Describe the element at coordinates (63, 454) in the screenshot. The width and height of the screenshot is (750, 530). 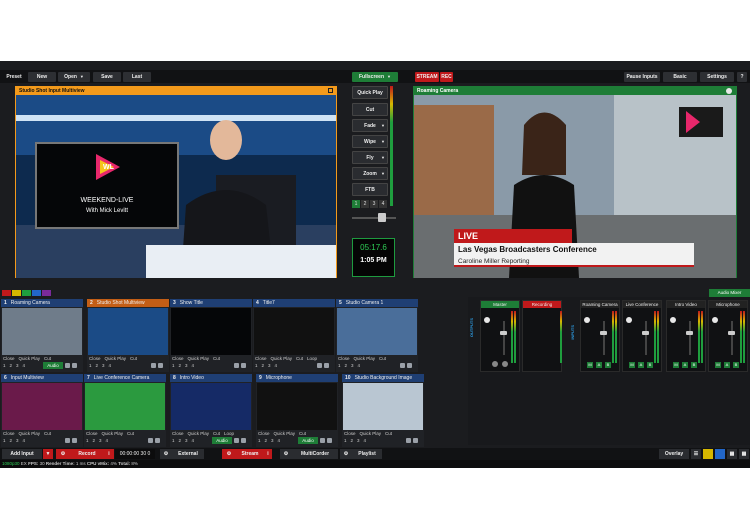
I see `record-gear-icon: ⚙` at that location.